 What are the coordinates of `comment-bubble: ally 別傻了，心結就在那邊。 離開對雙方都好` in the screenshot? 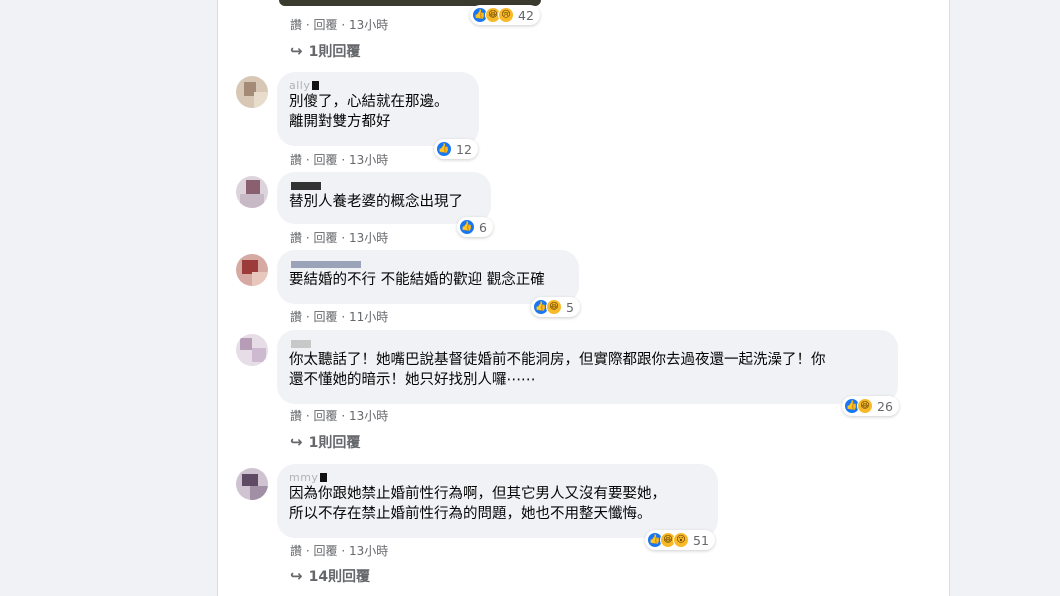 It's located at (378, 109).